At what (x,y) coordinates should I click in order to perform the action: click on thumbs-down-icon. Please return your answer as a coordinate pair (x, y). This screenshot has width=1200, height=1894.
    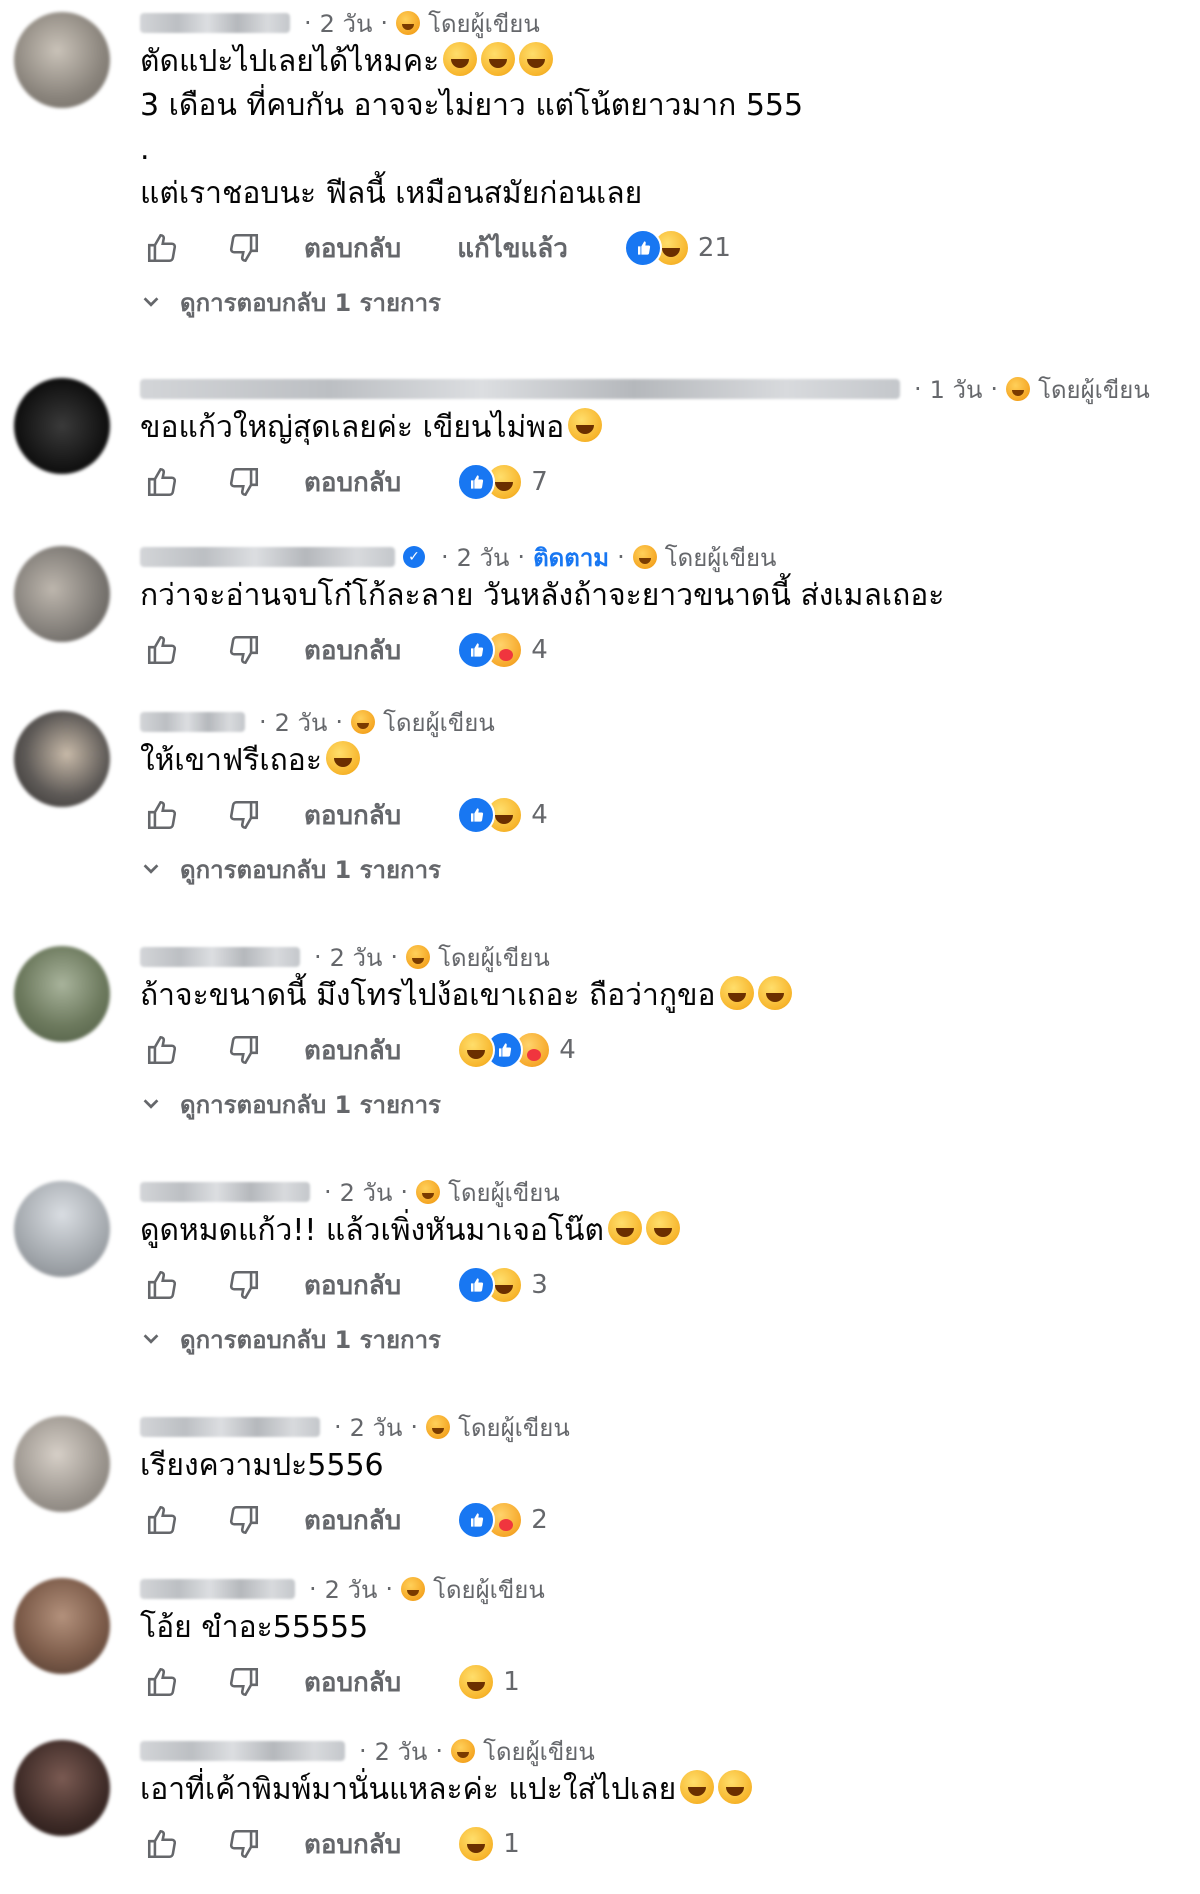
    Looking at the image, I should click on (244, 248).